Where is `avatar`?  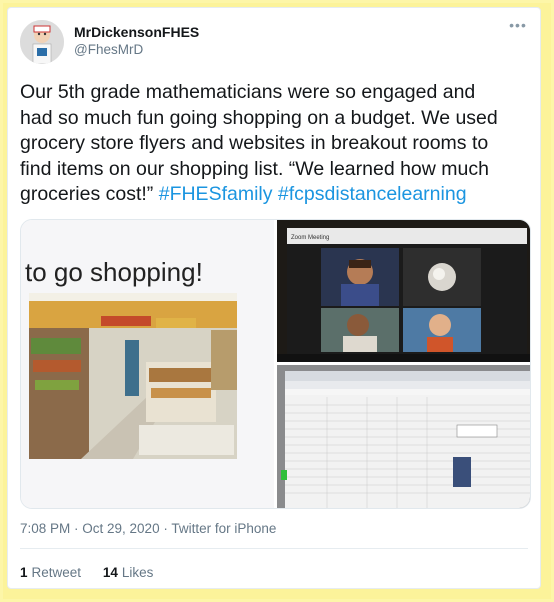 avatar is located at coordinates (42, 42).